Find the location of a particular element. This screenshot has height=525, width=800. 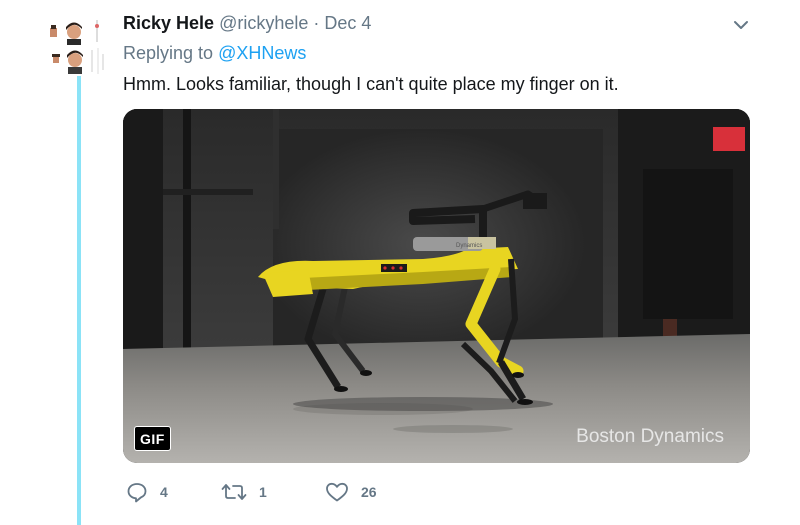

robot-label: Dynamics is located at coordinates (469, 246).